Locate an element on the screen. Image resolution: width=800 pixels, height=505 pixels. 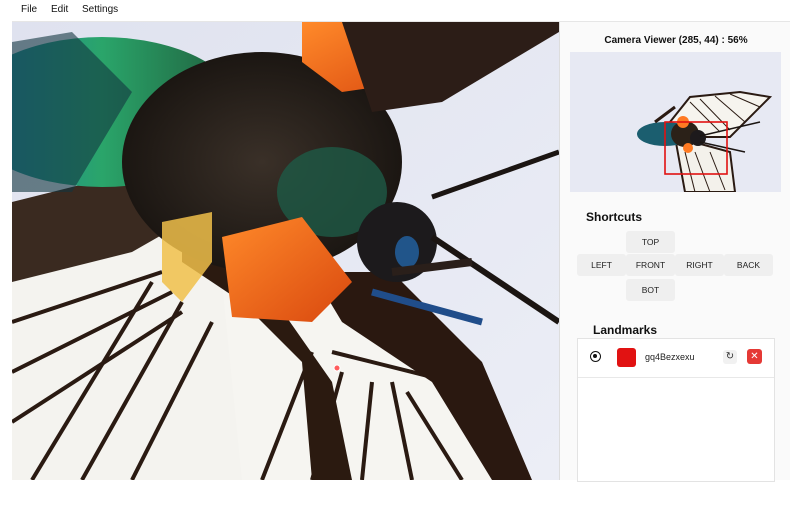
shortcut-top-button: TOP is located at coordinates (650, 242).